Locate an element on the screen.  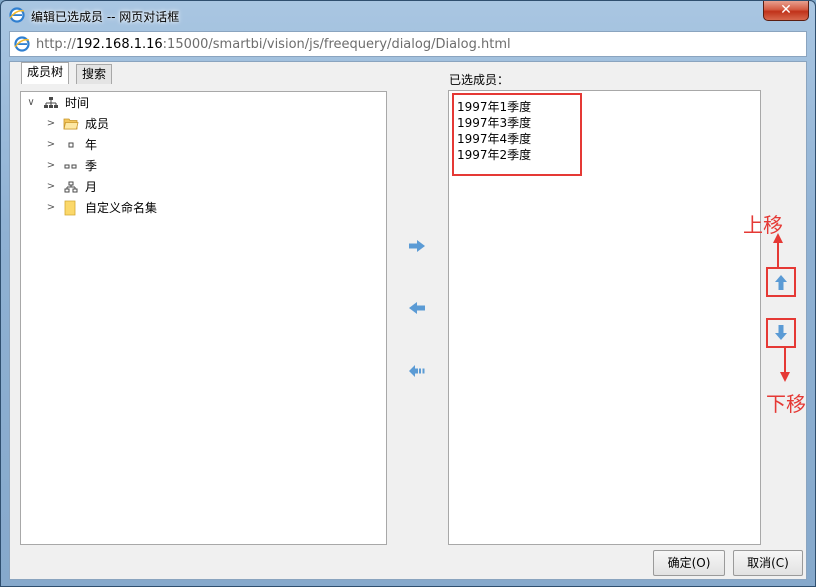
tree-node-label: 月 is located at coordinates (91, 187).